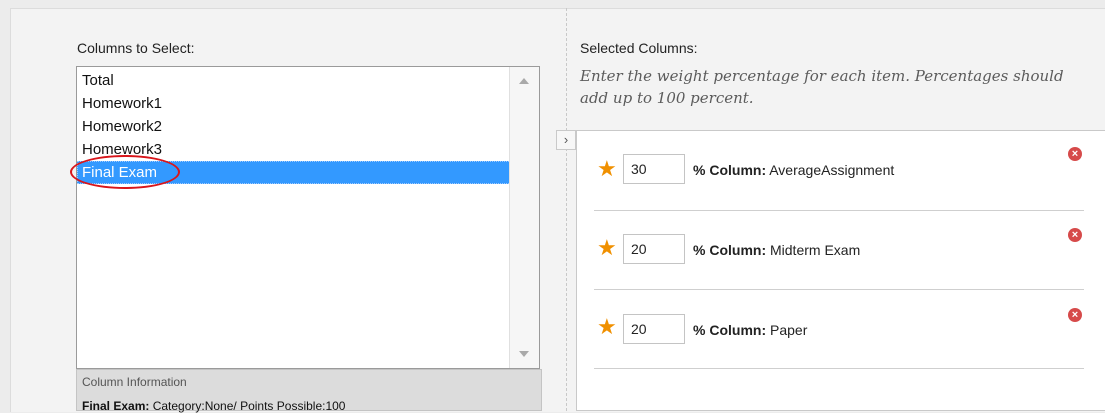 Image resolution: width=1105 pixels, height=413 pixels. I want to click on column-information-title: Column Information, so click(134, 382).